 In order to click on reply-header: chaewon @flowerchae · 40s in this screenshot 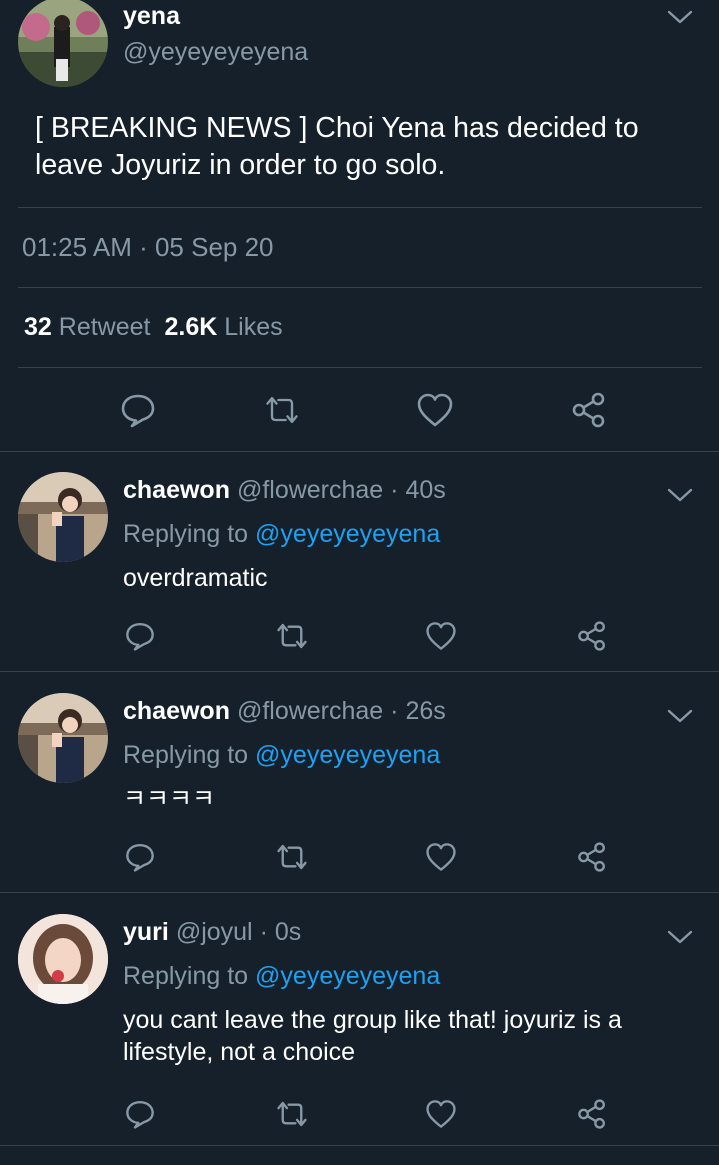, I will do `click(284, 490)`.